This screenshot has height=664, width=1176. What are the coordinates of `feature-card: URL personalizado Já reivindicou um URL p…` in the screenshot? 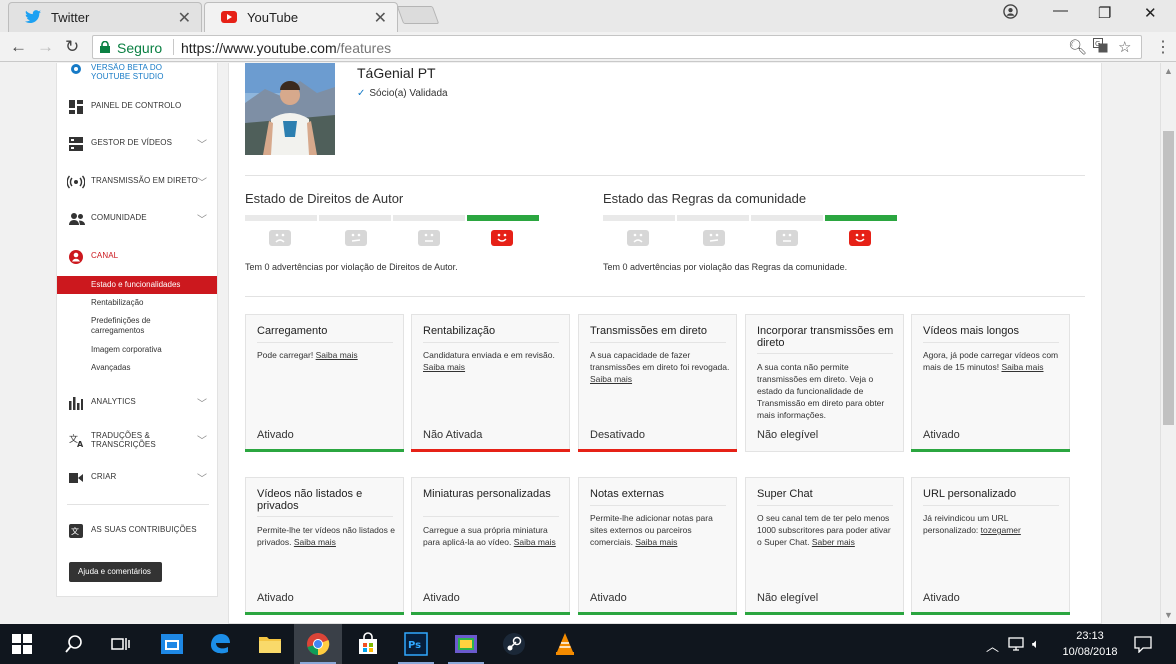 It's located at (990, 546).